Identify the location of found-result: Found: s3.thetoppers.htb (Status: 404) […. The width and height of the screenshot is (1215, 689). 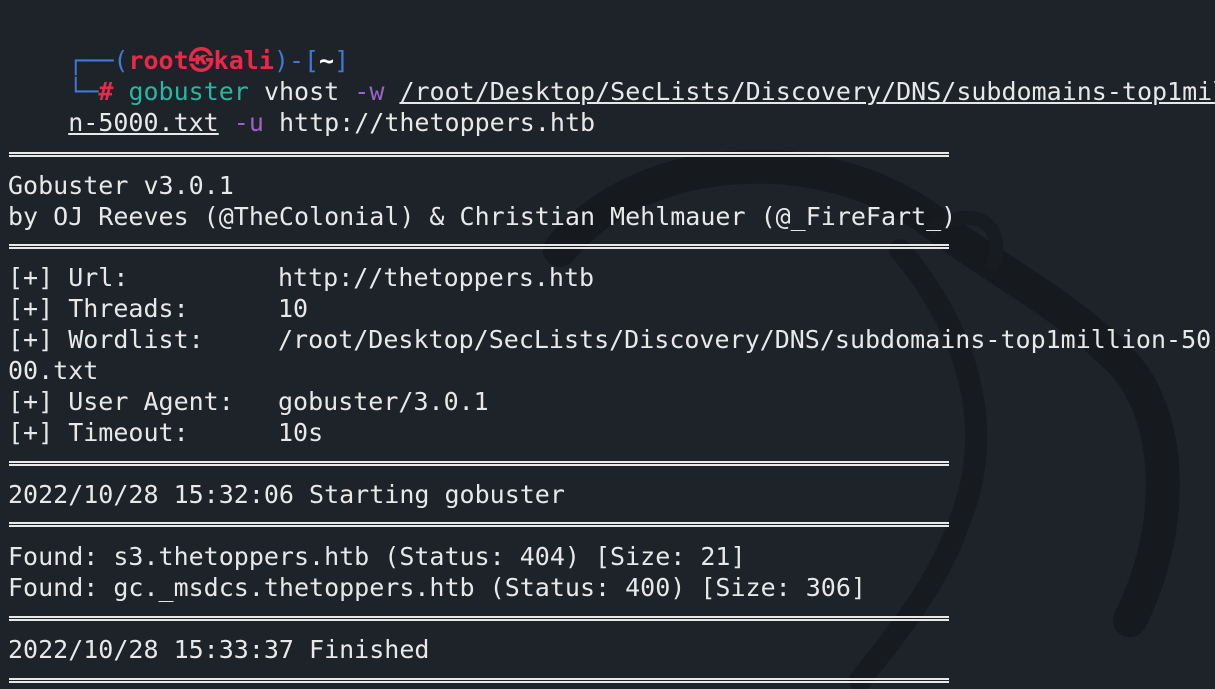
(377, 556).